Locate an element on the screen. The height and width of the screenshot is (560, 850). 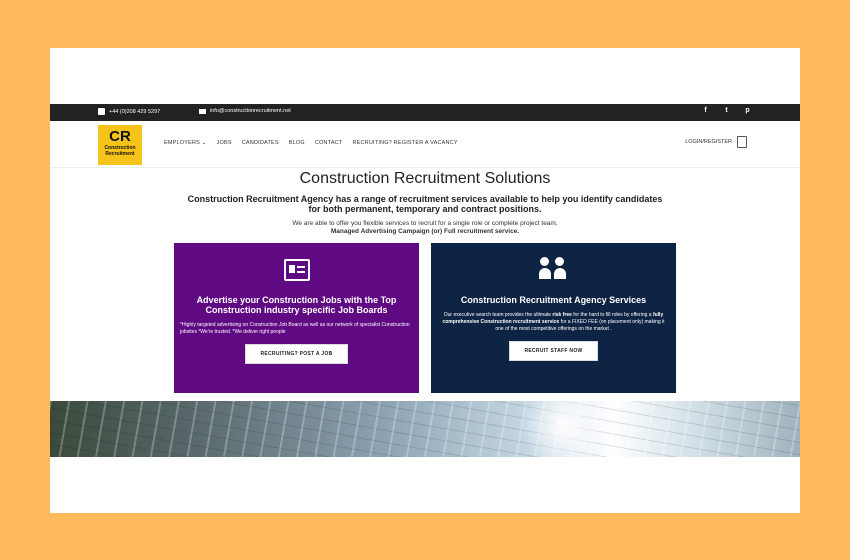
nav-blog: BLOG is located at coordinates (297, 143).